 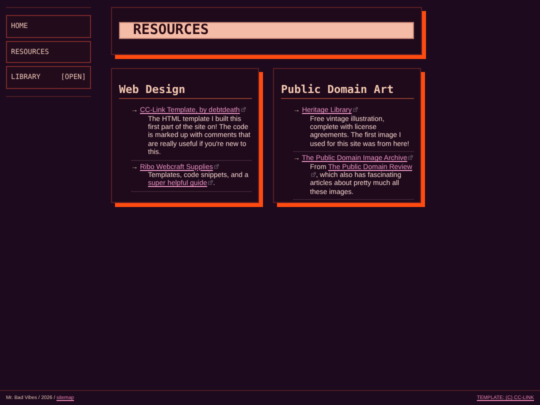 What do you see at coordinates (266, 30) in the screenshot?
I see `page-title: RESOURCES` at bounding box center [266, 30].